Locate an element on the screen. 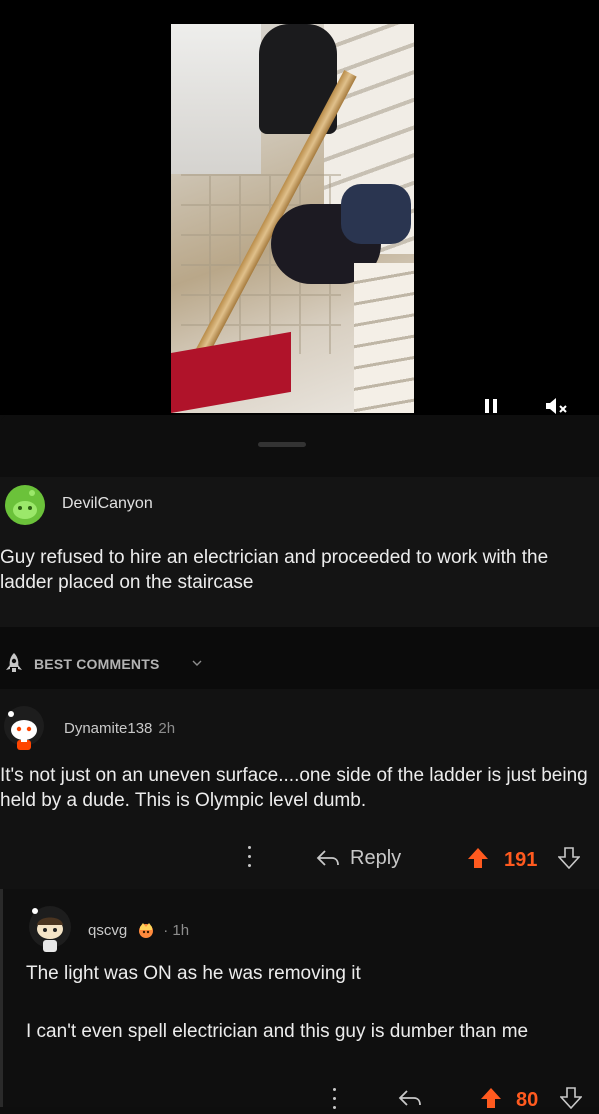  comment-time: 2h is located at coordinates (167, 728).